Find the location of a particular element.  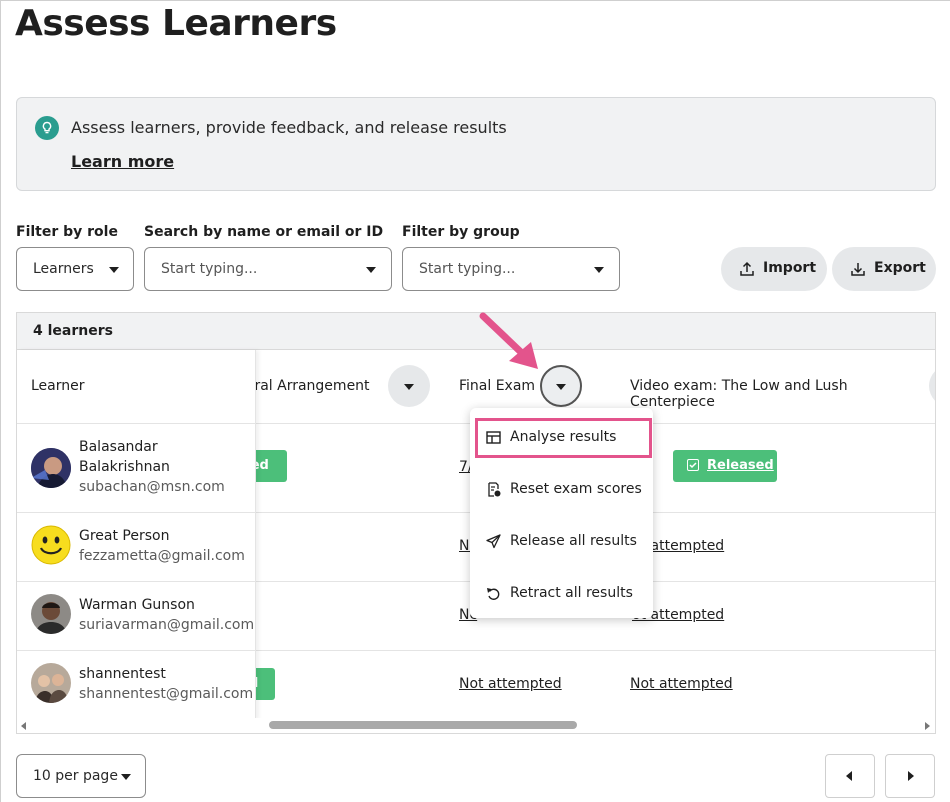

learner-email: shannentest@gmail.com is located at coordinates (166, 694).